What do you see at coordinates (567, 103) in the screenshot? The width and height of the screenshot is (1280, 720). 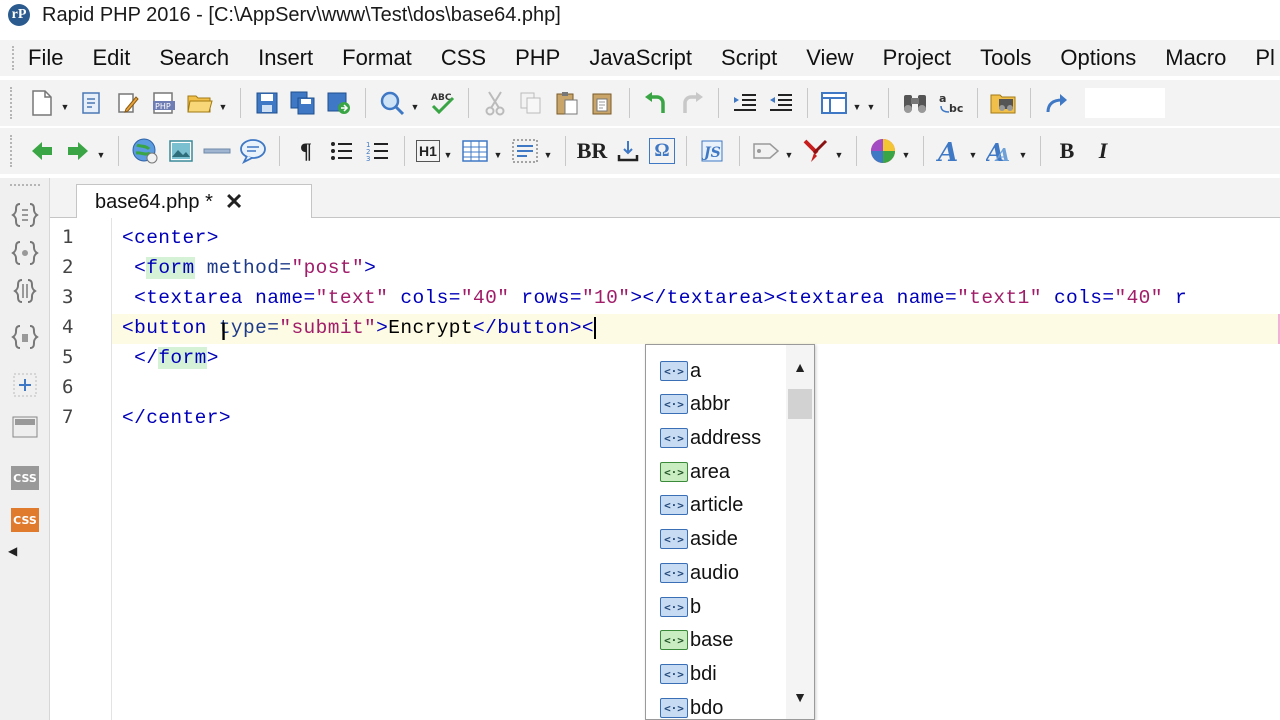 I see `paste-icon` at bounding box center [567, 103].